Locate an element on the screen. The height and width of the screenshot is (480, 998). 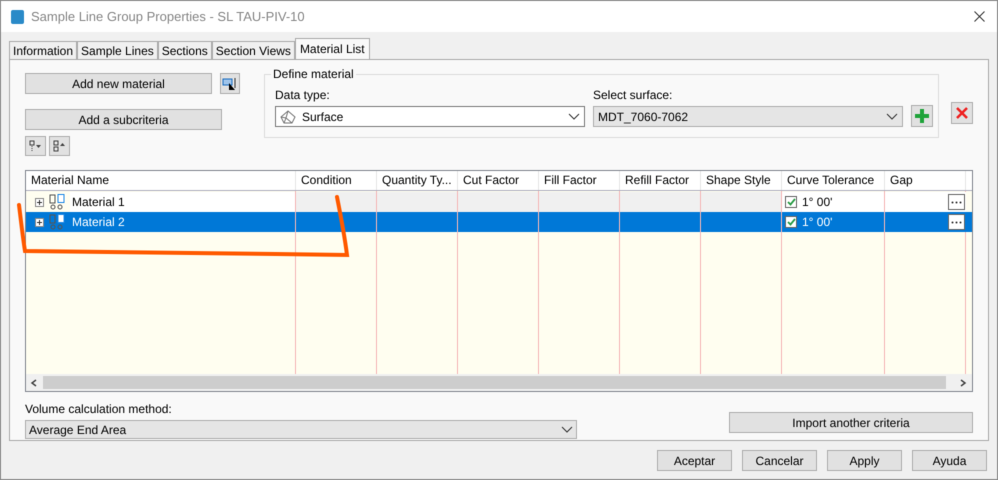
group-title: Define material is located at coordinates (313, 74).